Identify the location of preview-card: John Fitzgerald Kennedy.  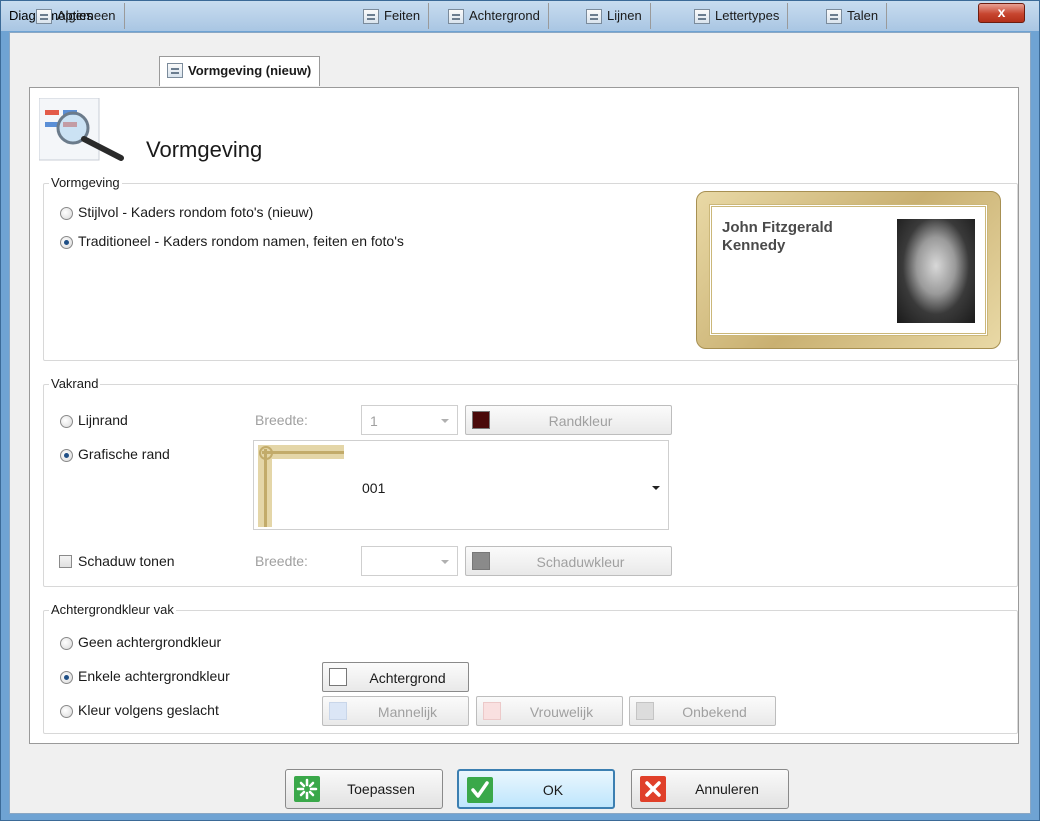
(848, 270).